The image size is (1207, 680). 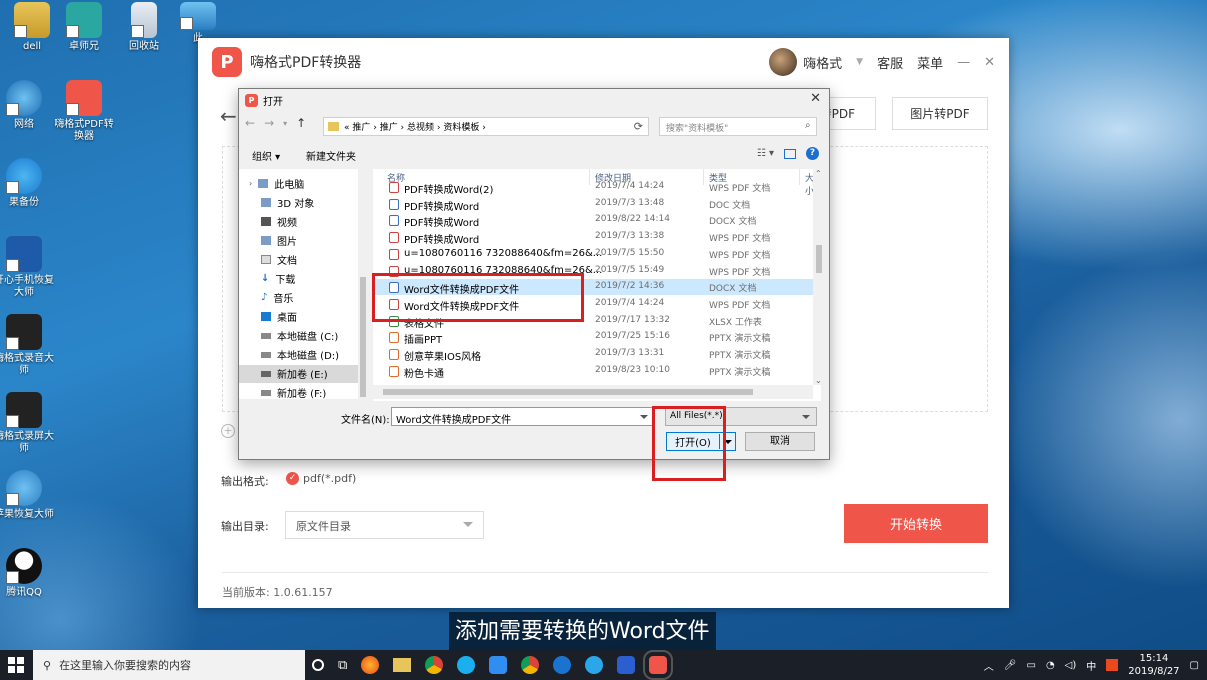 What do you see at coordinates (277, 297) in the screenshot?
I see `tree-item-music: ♪ 音乐` at bounding box center [277, 297].